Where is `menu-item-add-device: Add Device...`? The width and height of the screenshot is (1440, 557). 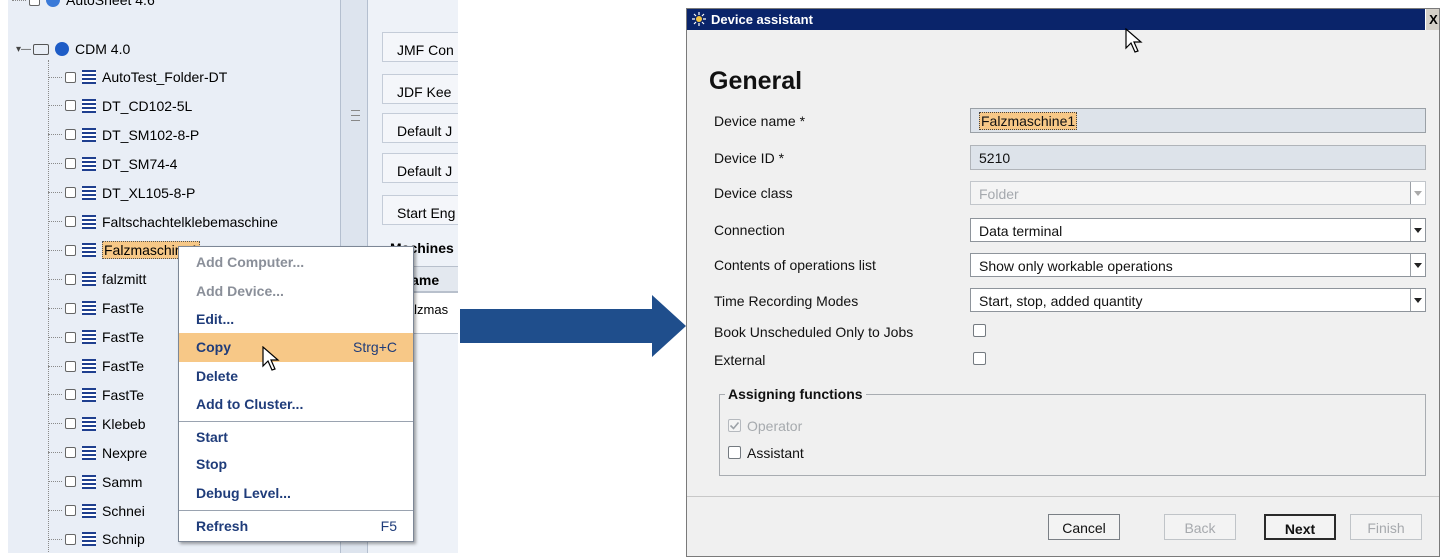 menu-item-add-device: Add Device... is located at coordinates (296, 291).